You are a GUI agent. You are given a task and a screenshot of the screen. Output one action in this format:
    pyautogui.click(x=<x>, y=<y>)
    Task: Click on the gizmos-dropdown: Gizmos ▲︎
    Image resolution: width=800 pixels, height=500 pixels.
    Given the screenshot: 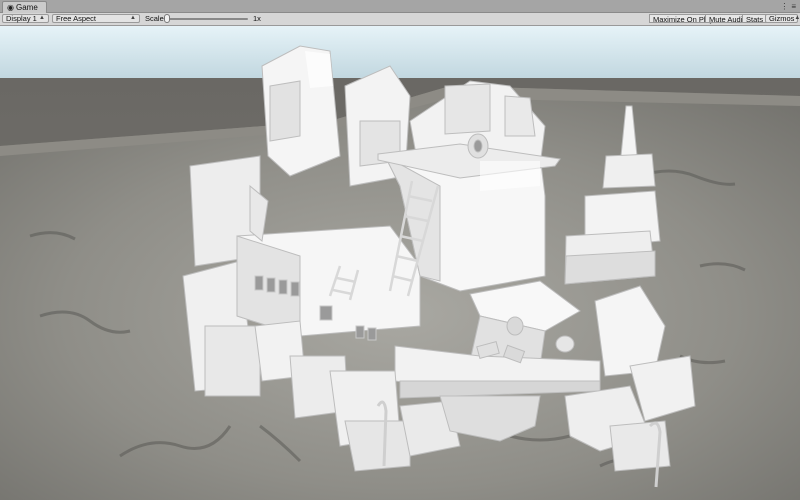 What is the action you would take?
    pyautogui.click(x=782, y=18)
    